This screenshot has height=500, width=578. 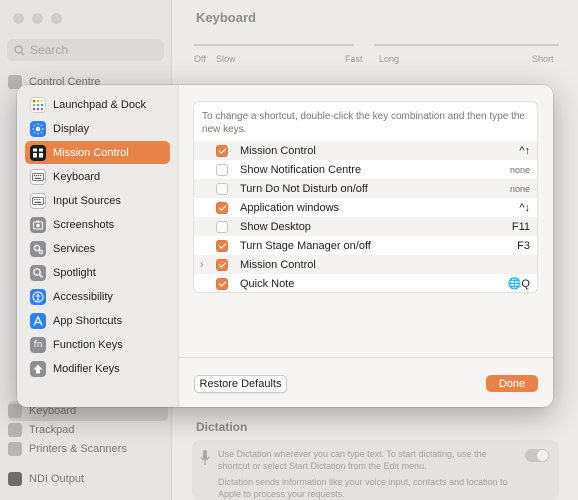 I want to click on done-button: Done, so click(x=512, y=383).